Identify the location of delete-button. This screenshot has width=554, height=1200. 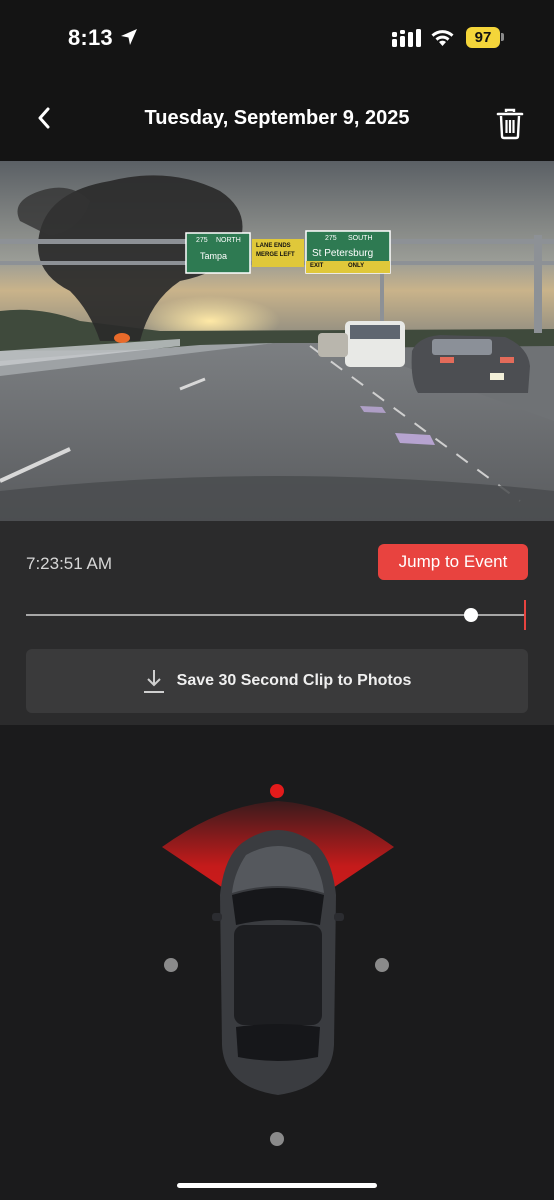
(510, 124).